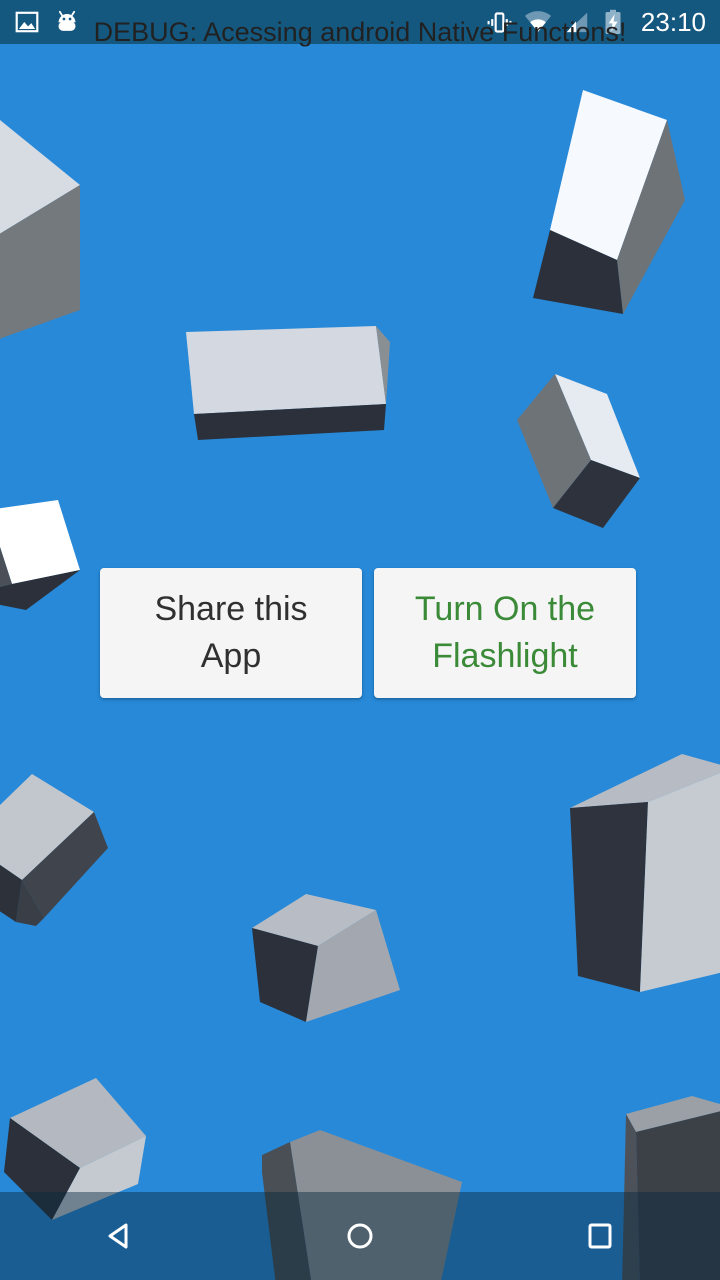 The image size is (720, 1280). What do you see at coordinates (499, 22) in the screenshot?
I see `vibrate-icon` at bounding box center [499, 22].